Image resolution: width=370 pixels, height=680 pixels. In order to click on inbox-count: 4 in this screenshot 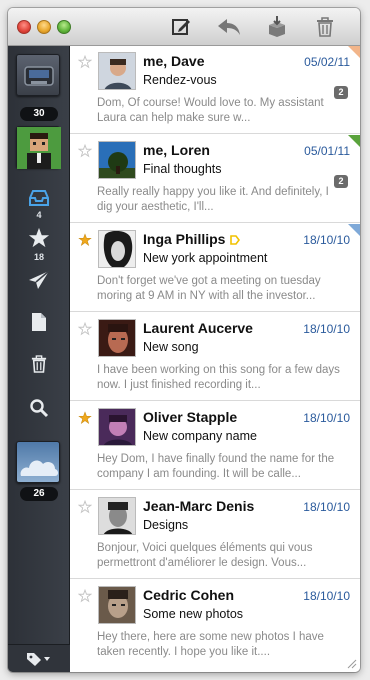, I will do `click(39, 215)`.